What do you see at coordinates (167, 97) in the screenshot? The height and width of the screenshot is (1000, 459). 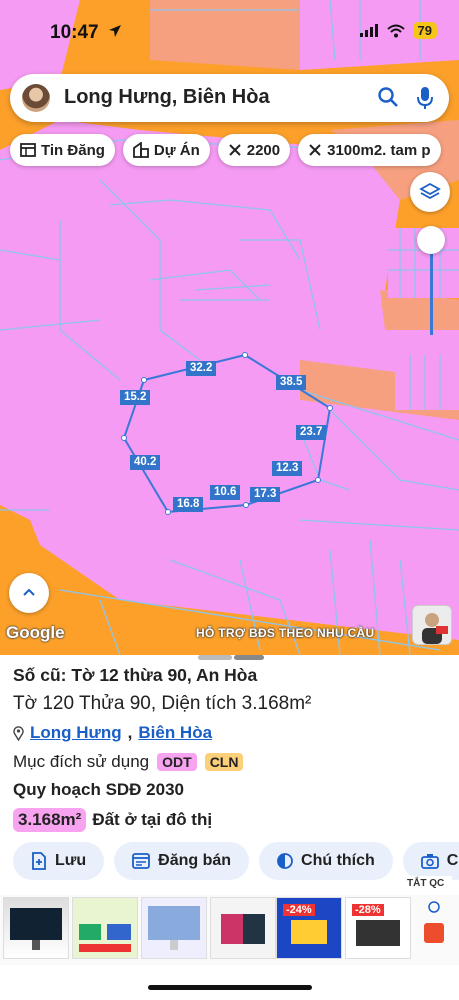 I see `search-input: Long Hưng, Biên Hòa` at bounding box center [167, 97].